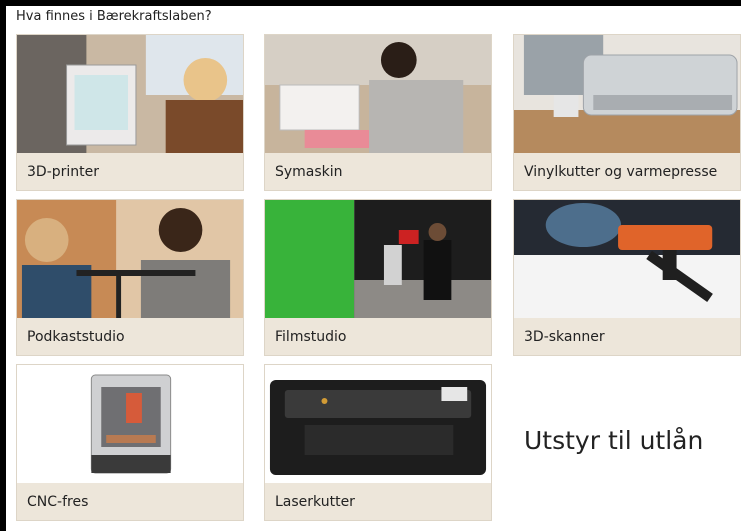 This screenshot has height=531, width=741. Describe the element at coordinates (378, 94) in the screenshot. I see `image-symaskin` at that location.